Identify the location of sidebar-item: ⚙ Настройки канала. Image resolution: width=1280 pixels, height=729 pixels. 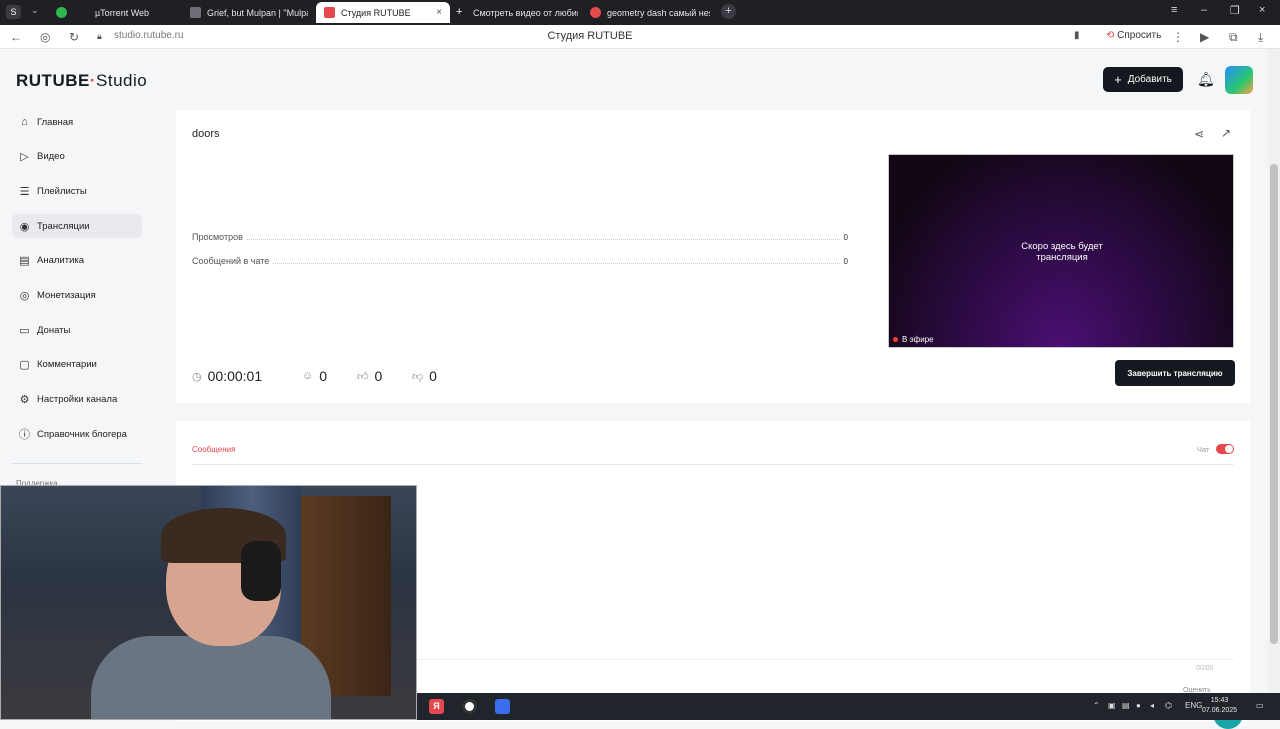
(77, 400).